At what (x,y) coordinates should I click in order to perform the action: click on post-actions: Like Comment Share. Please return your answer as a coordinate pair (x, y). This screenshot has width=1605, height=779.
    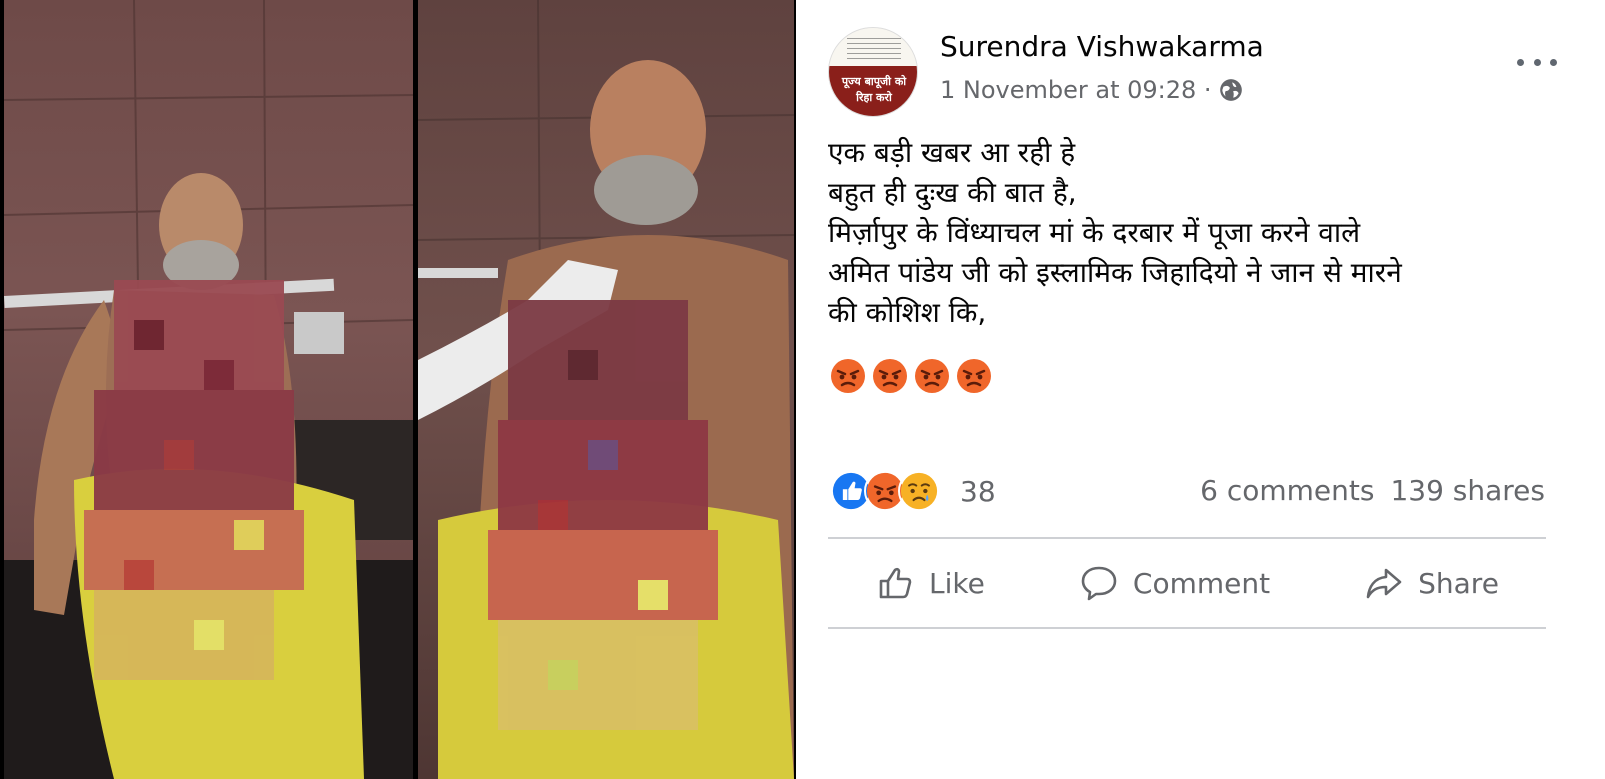
    Looking at the image, I should click on (1187, 583).